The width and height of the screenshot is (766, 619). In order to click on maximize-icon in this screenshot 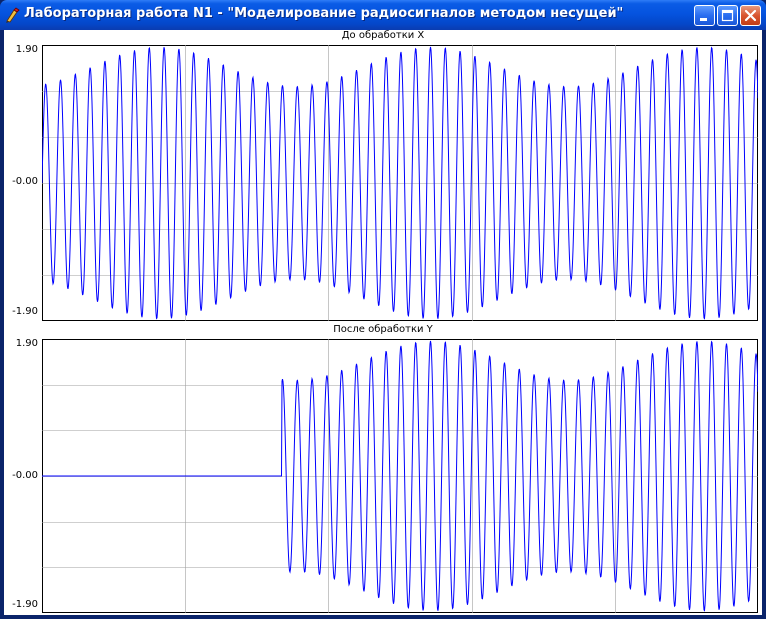, I will do `click(727, 15)`.